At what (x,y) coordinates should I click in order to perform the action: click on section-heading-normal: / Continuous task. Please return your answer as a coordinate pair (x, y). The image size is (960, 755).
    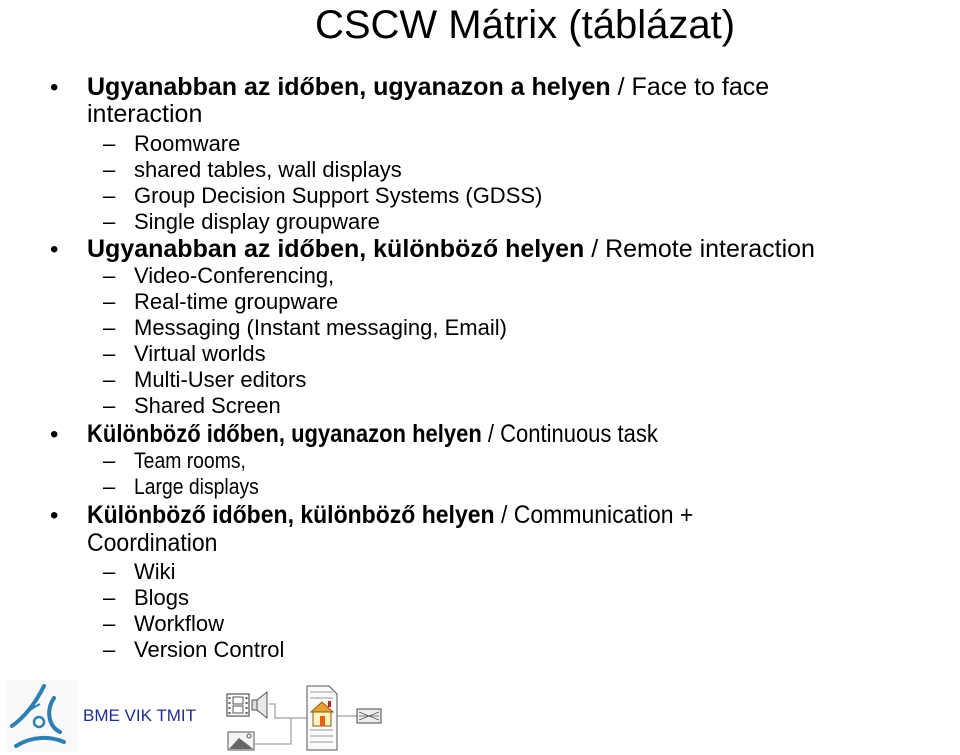
    Looking at the image, I should click on (569, 434).